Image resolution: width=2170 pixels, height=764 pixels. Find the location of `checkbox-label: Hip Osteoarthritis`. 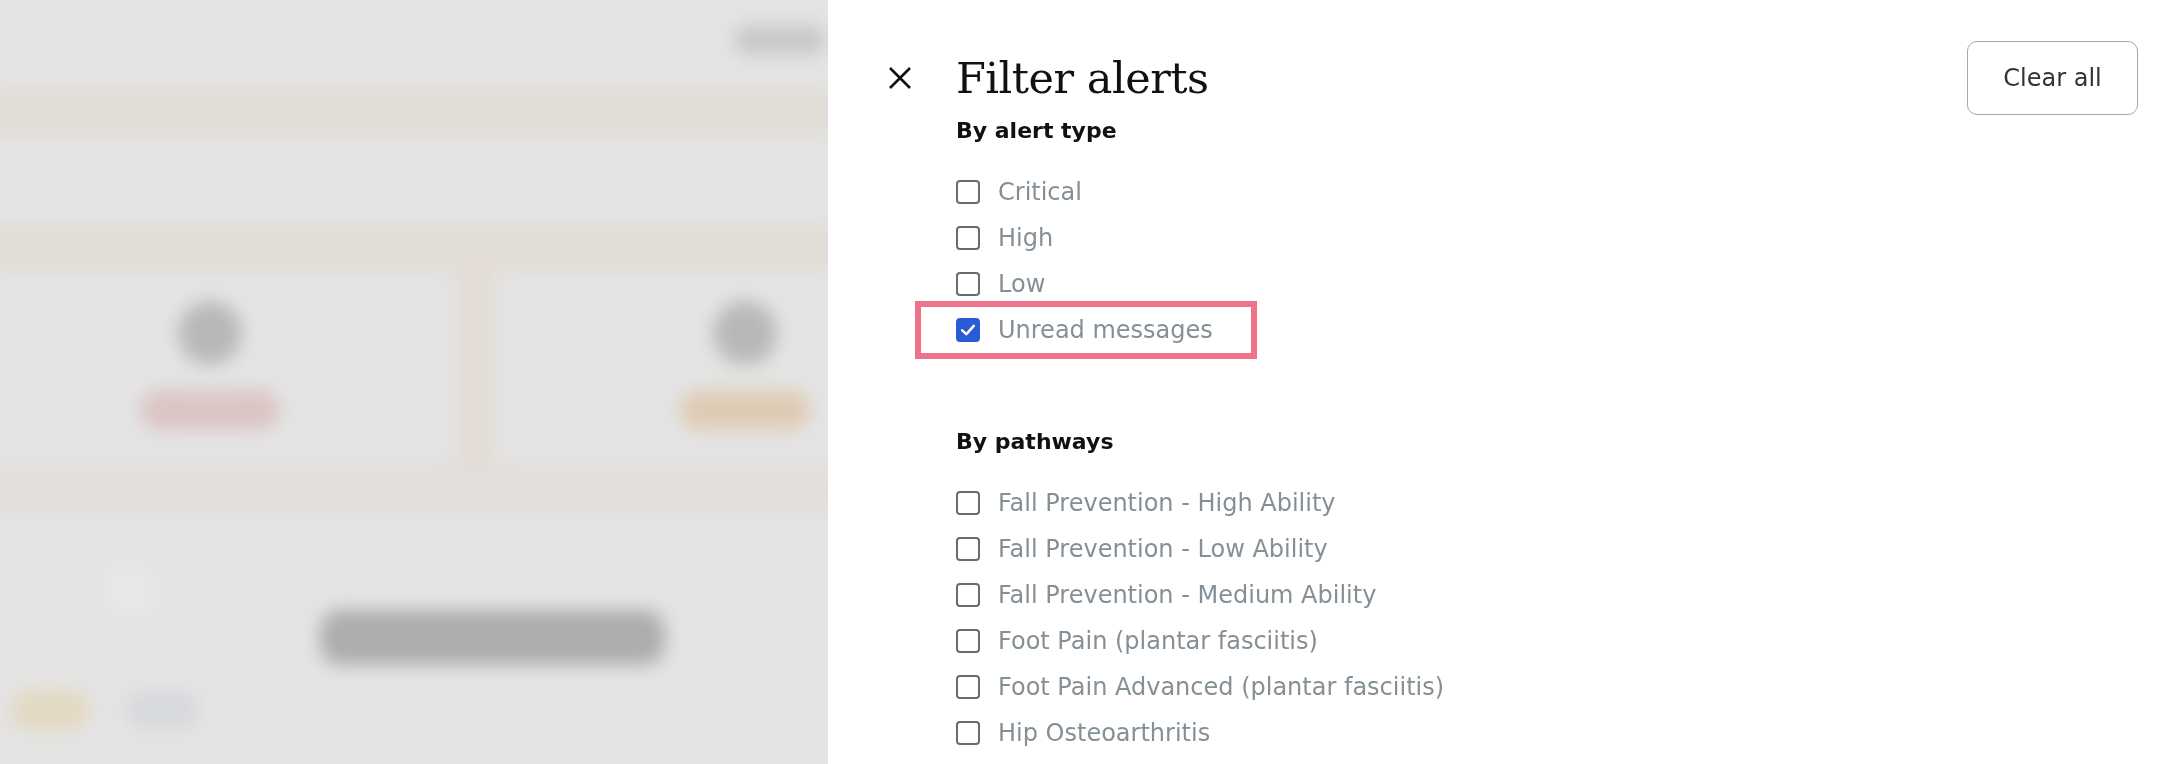

checkbox-label: Hip Osteoarthritis is located at coordinates (1104, 733).